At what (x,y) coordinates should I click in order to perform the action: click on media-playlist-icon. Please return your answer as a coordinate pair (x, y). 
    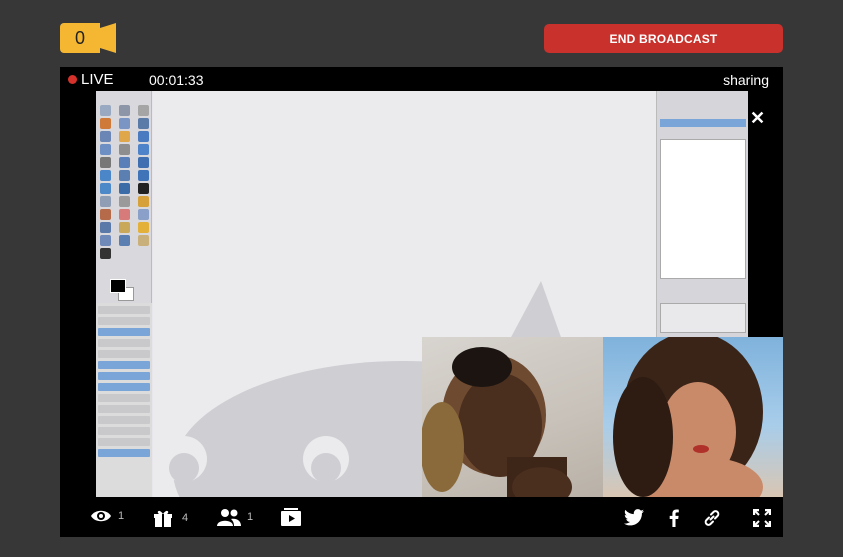
    Looking at the image, I should click on (291, 517).